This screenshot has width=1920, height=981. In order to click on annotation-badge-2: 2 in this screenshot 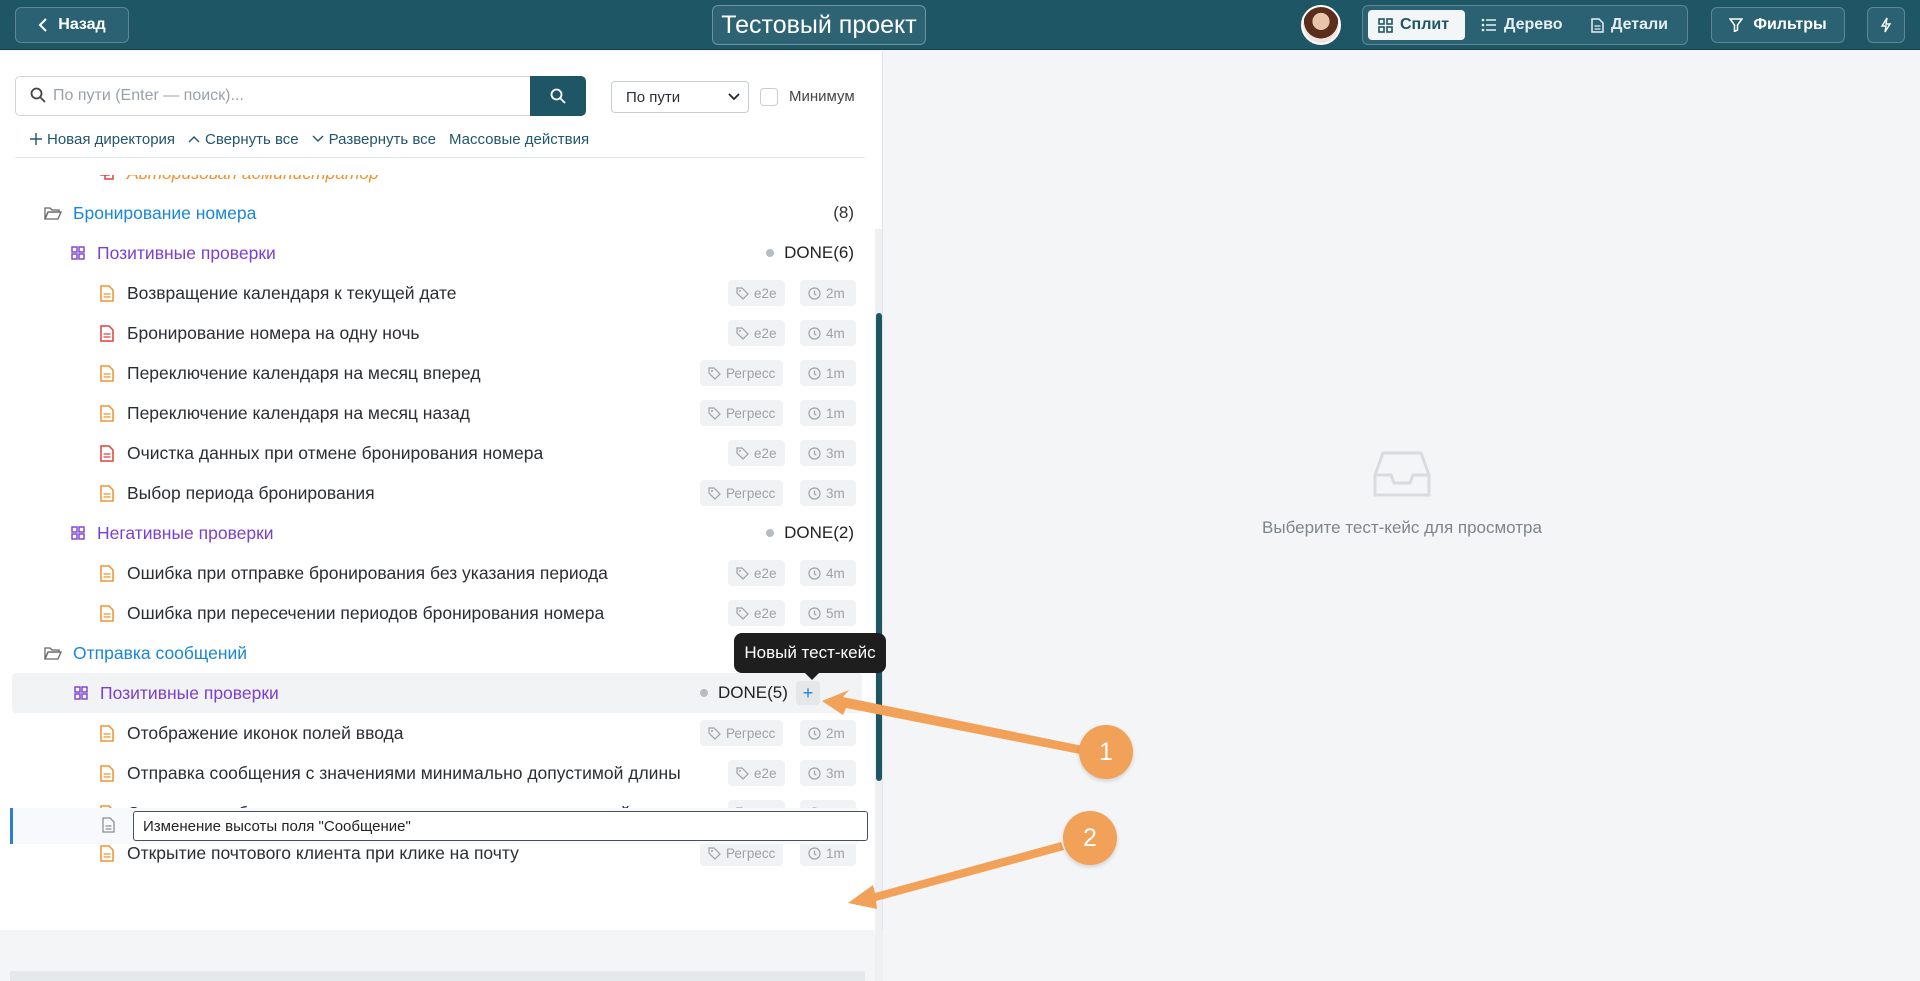, I will do `click(1090, 838)`.